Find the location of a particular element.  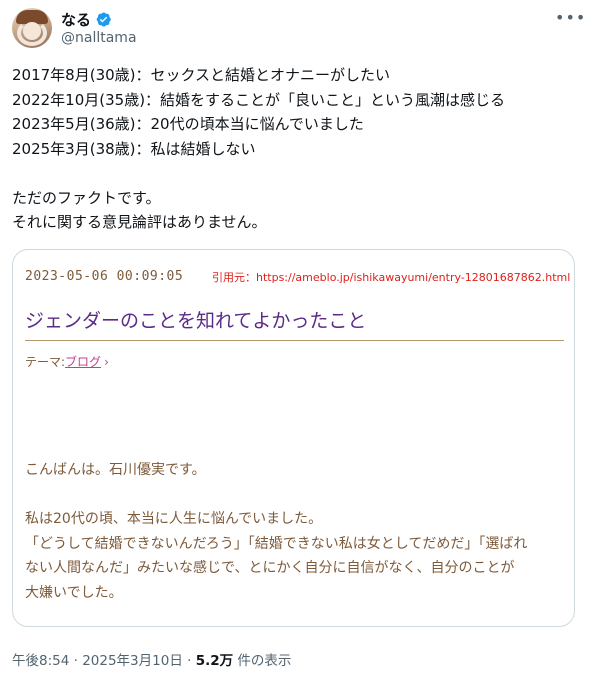

tweet-line: 2025年3月(38歳)：私は結婚しない is located at coordinates (134, 148).